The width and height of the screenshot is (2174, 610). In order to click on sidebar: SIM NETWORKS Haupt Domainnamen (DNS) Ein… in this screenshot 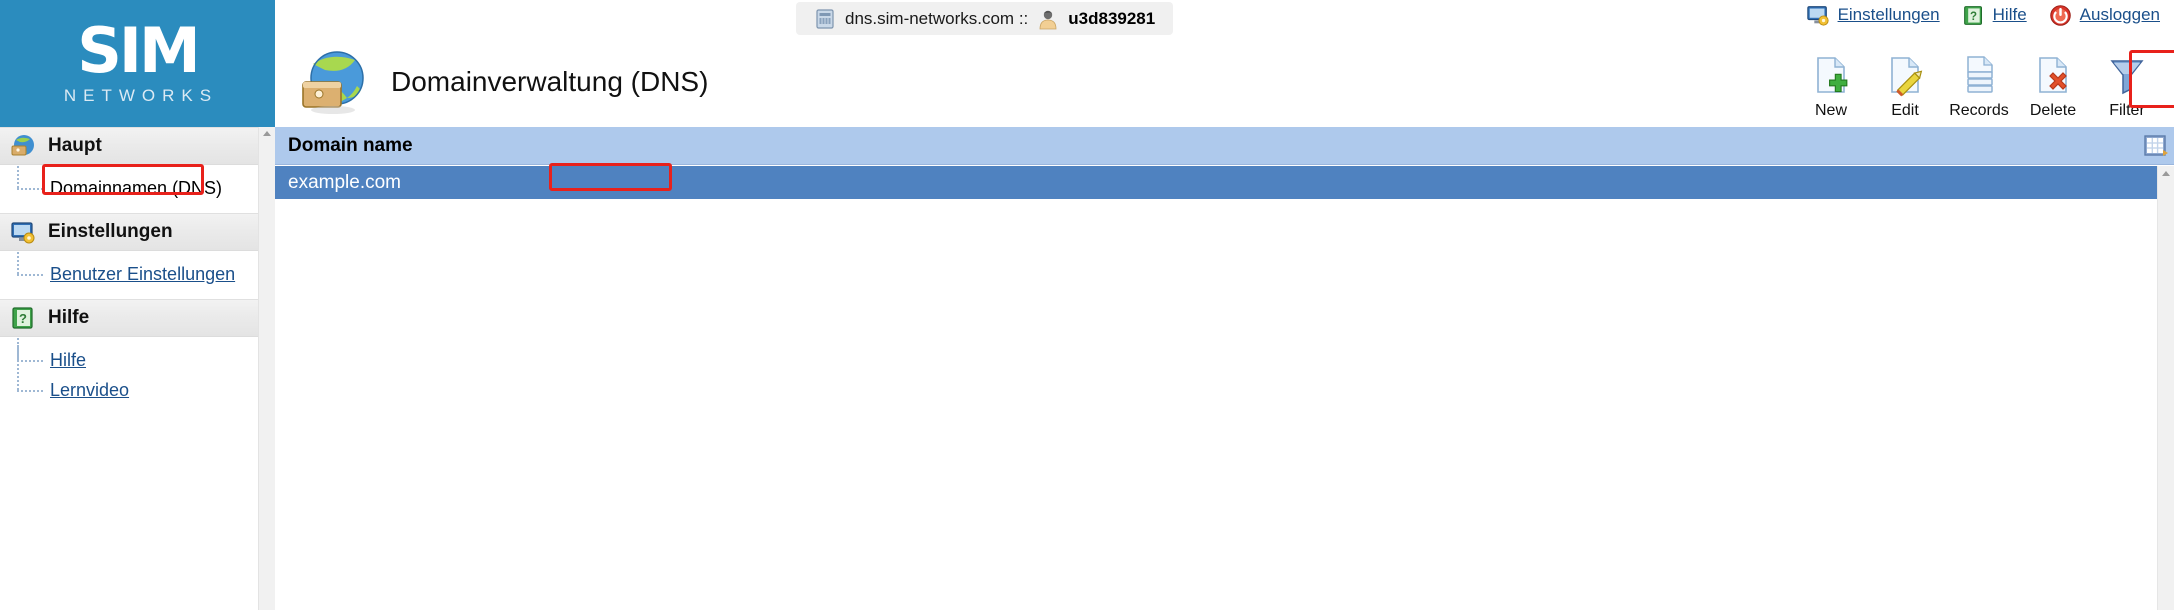, I will do `click(137, 305)`.